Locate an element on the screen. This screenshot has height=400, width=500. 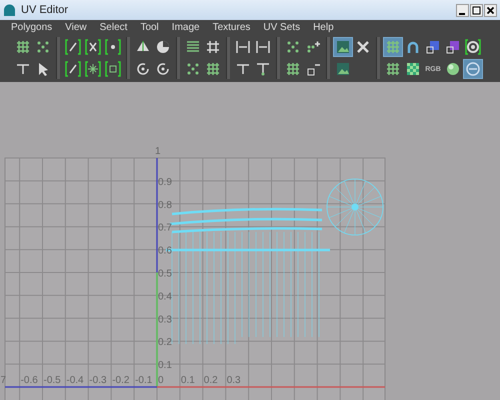
v-axis-label: 0.8 is located at coordinates (165, 205).